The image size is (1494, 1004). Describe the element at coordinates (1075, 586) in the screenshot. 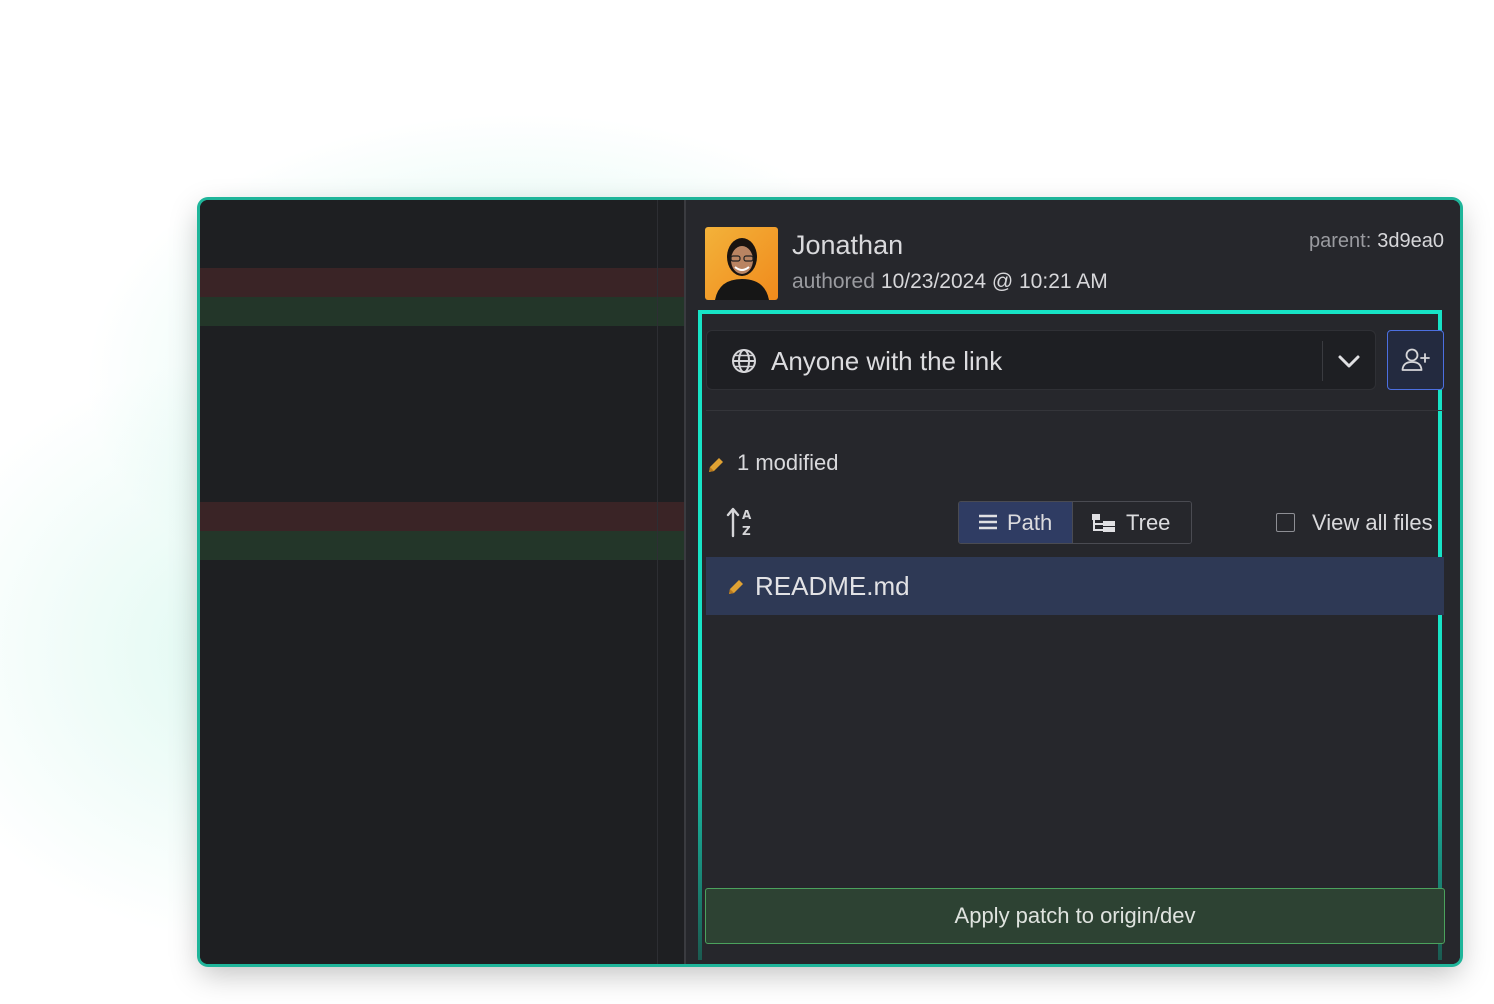

I see `file-list-item: README.md` at that location.